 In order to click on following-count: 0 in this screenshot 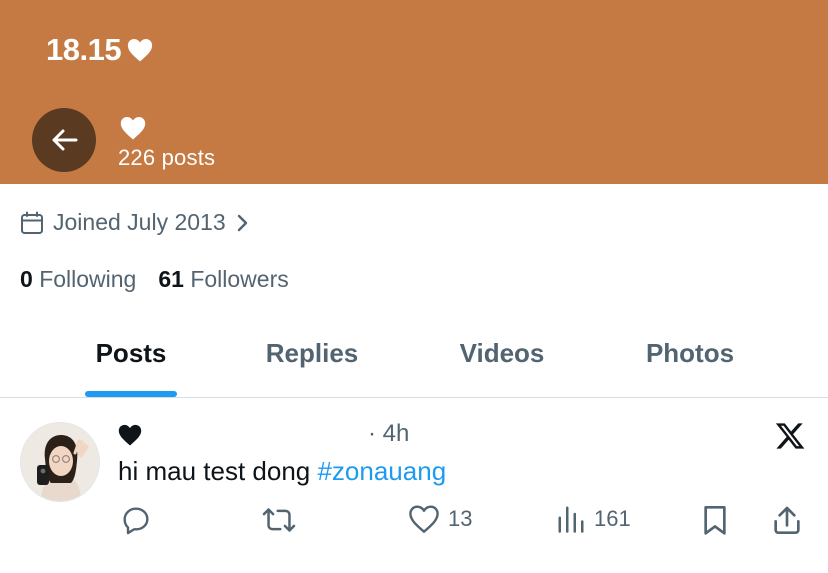, I will do `click(26, 279)`.